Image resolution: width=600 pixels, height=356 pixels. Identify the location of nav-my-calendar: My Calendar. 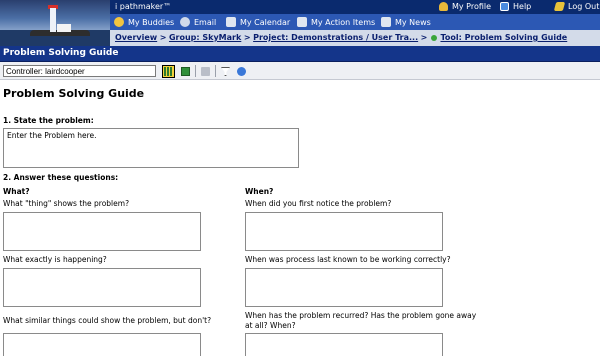
(258, 22).